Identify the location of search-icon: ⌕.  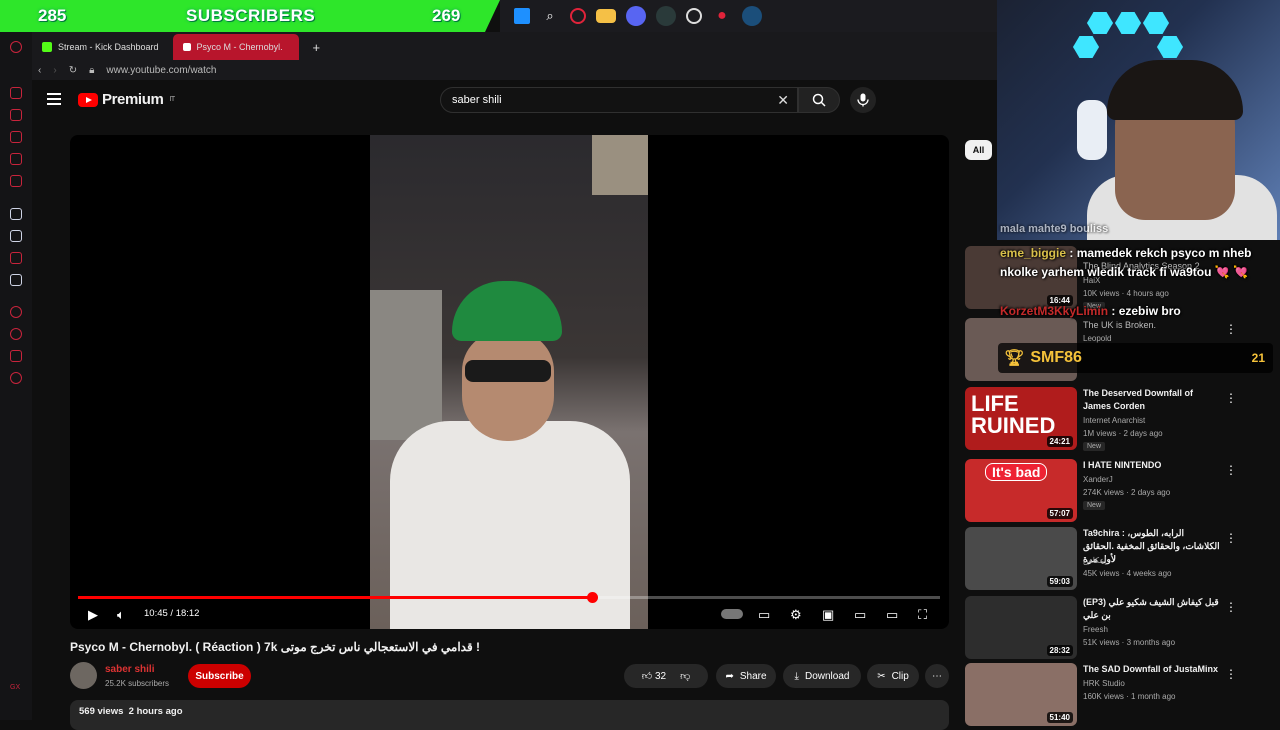
(550, 16).